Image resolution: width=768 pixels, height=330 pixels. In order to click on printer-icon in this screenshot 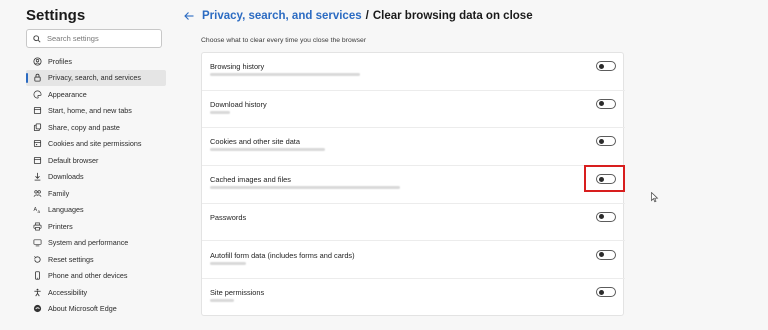, I will do `click(37, 226)`.